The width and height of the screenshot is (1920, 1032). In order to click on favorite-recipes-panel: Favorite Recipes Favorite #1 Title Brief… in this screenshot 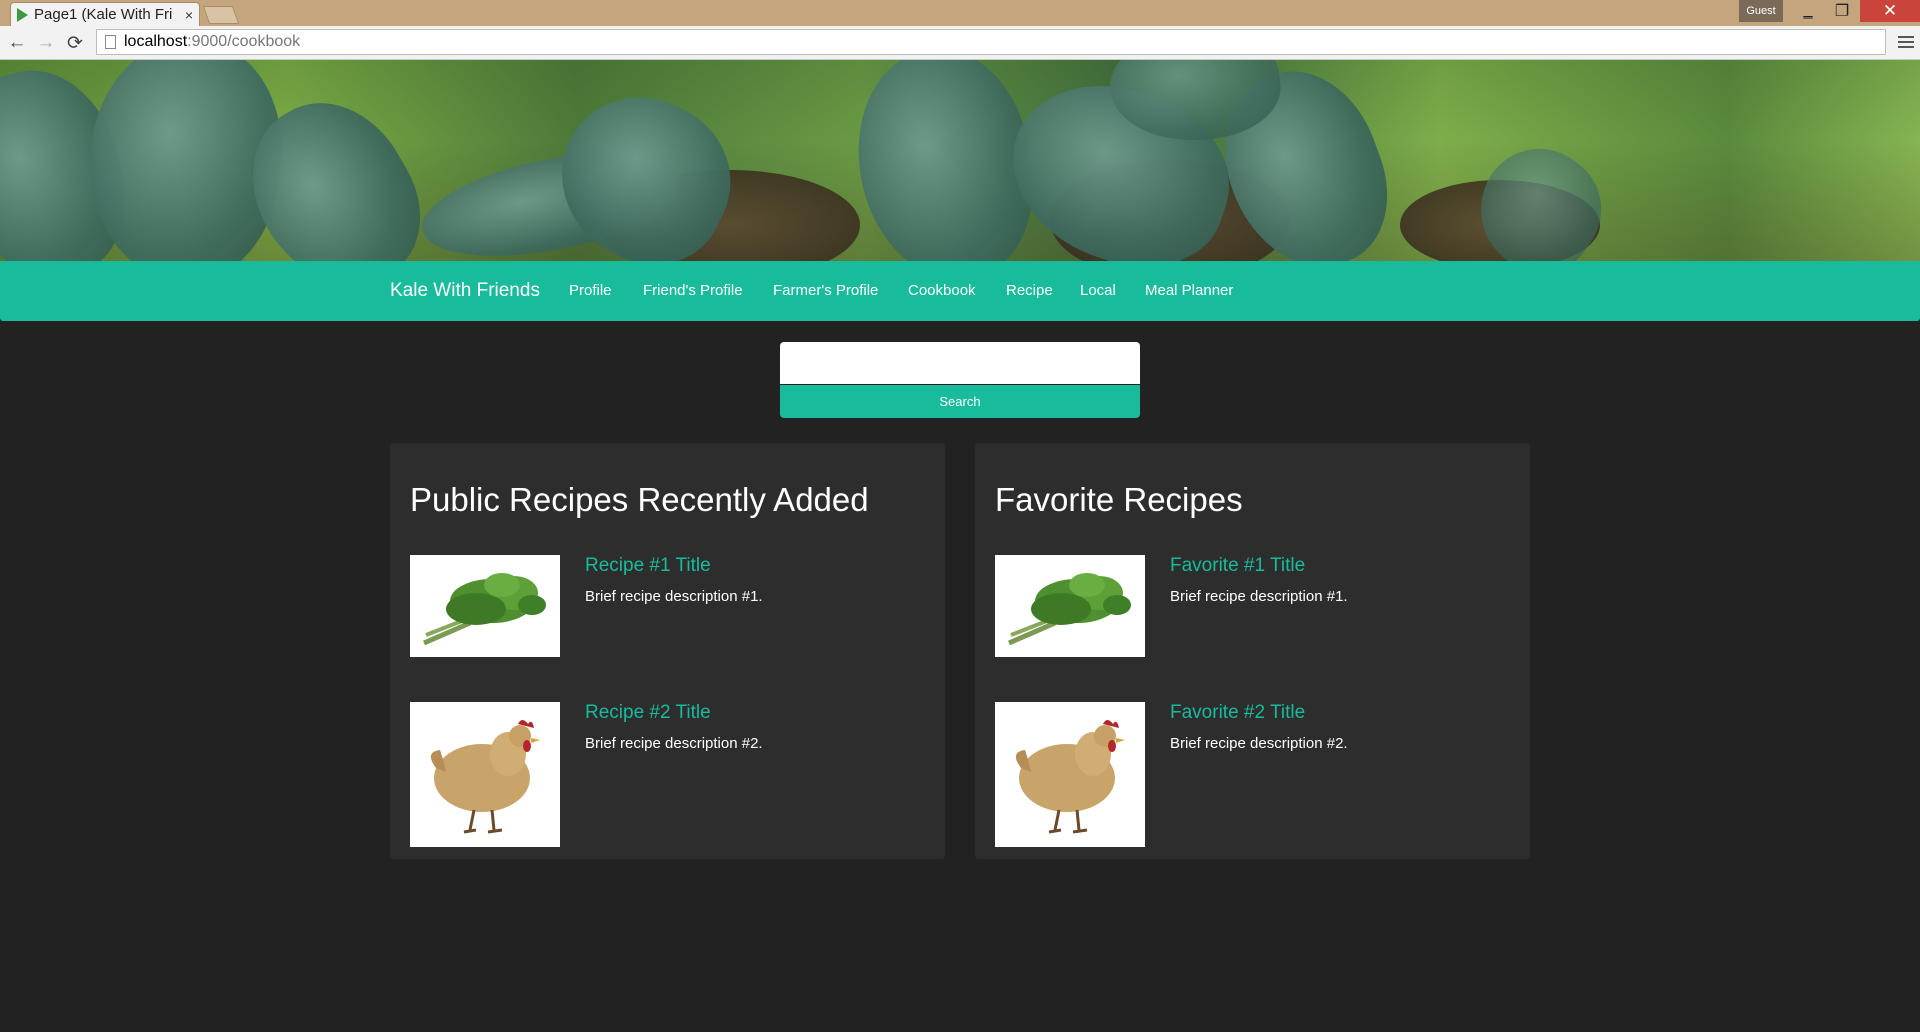, I will do `click(1252, 651)`.